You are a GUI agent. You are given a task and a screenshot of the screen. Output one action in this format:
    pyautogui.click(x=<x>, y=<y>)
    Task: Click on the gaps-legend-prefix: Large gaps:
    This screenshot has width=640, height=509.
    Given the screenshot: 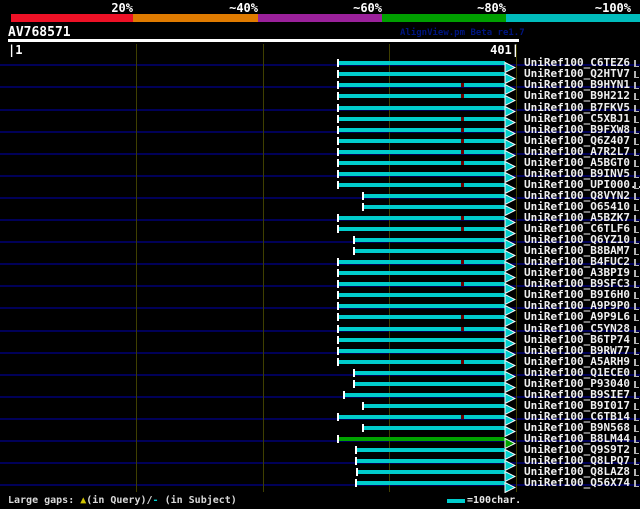 What is the action you would take?
    pyautogui.click(x=44, y=500)
    